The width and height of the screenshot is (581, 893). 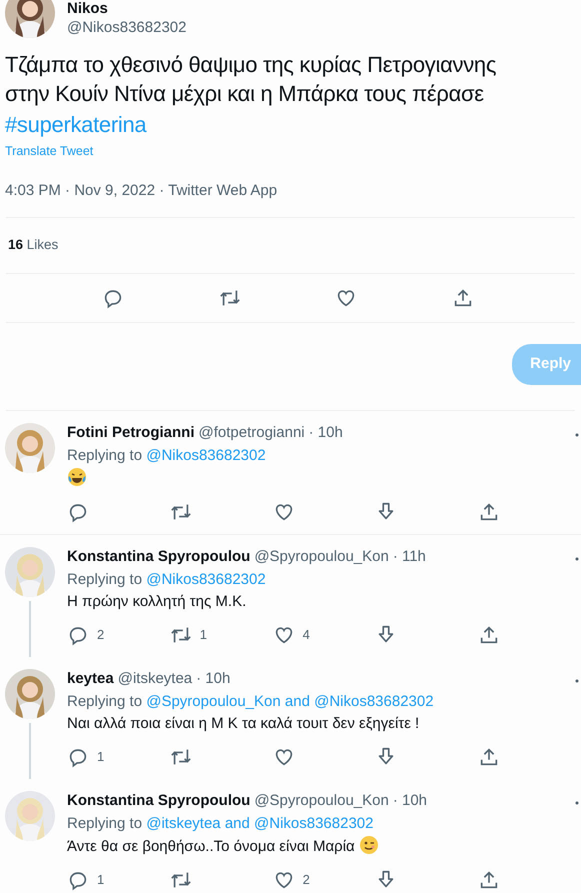 I want to click on action-count: 4, so click(x=306, y=635).